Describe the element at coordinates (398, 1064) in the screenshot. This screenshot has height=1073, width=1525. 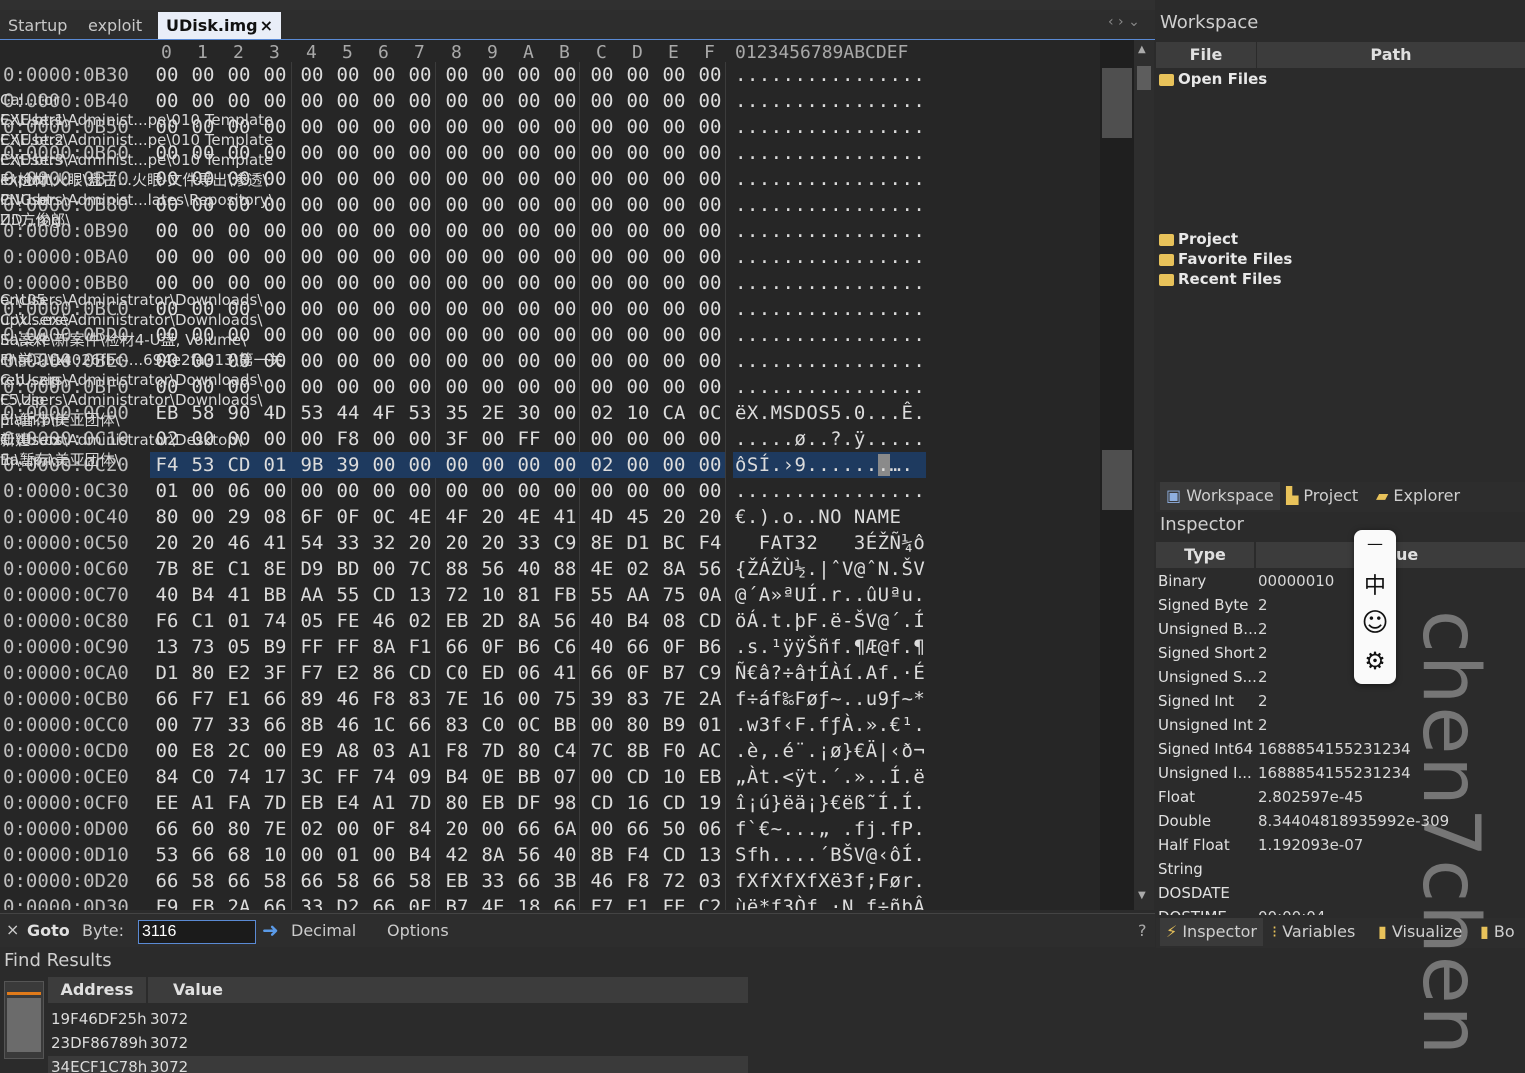
I see `find-result-row: 34ECF1C78h 3072` at that location.